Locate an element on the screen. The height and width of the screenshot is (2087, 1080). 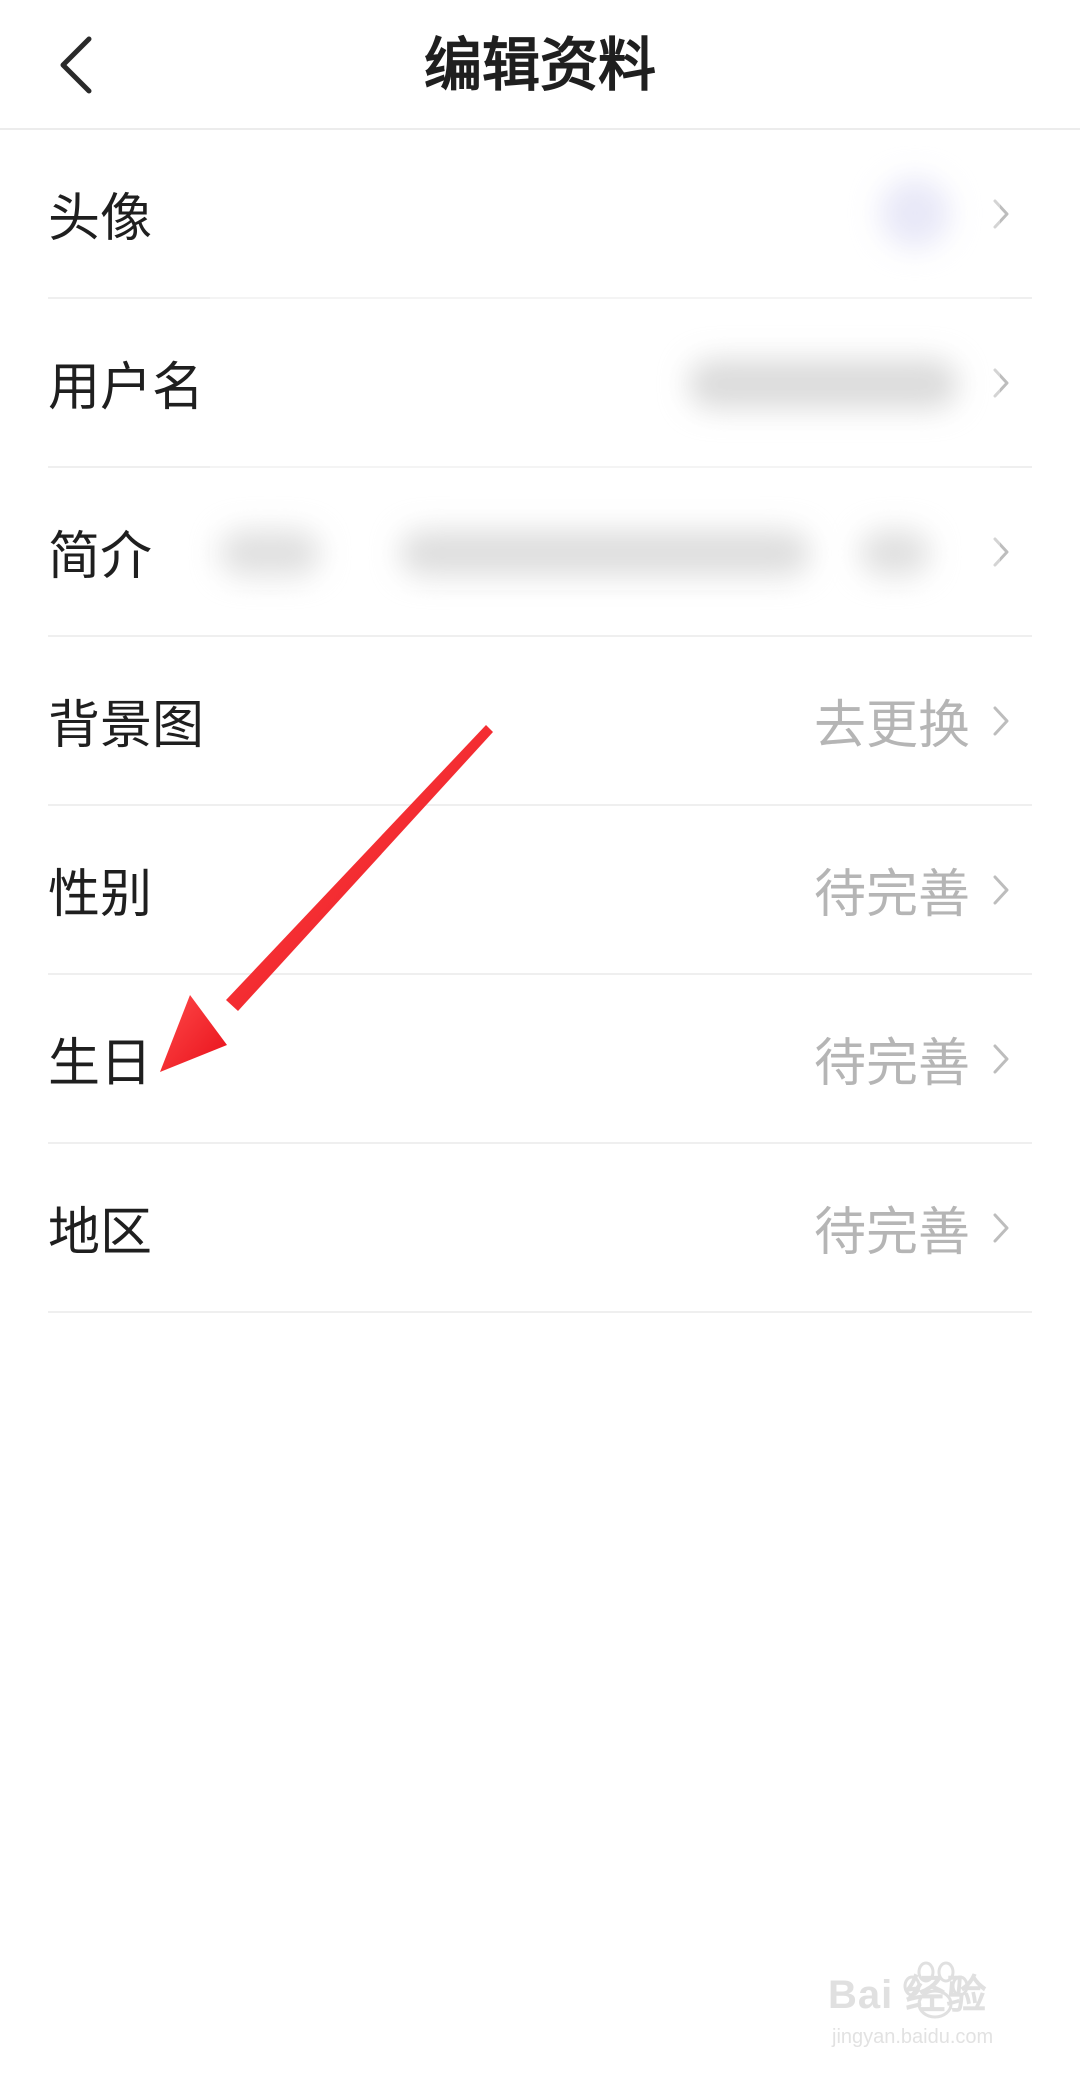
row-gender: 性别 待完善 is located at coordinates (540, 890).